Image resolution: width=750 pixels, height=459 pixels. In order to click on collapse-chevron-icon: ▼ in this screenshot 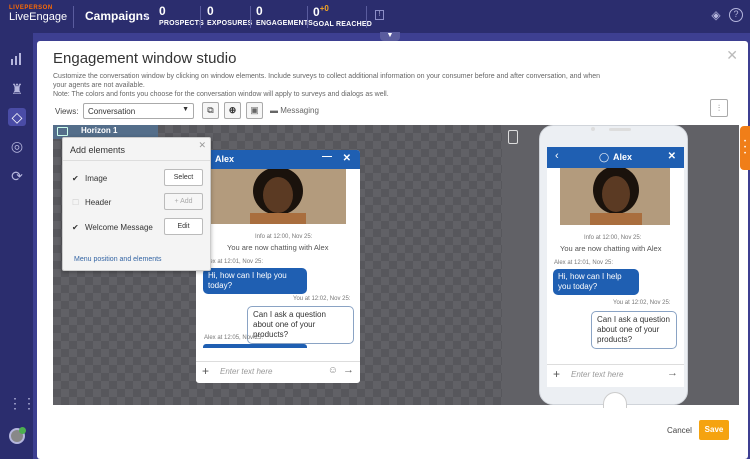, I will do `click(390, 36)`.